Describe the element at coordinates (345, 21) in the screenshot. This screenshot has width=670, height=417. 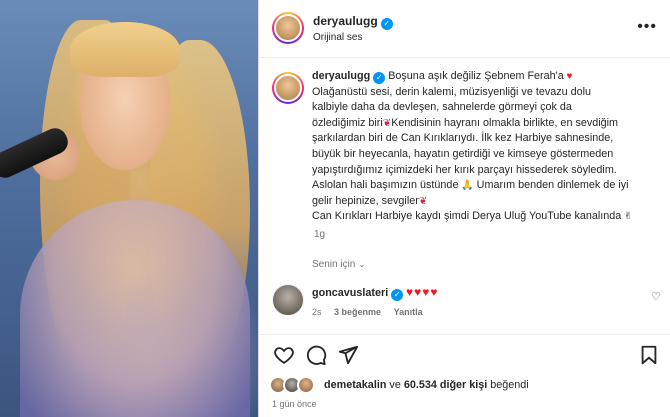
I see `header-username: deryaulugg` at that location.